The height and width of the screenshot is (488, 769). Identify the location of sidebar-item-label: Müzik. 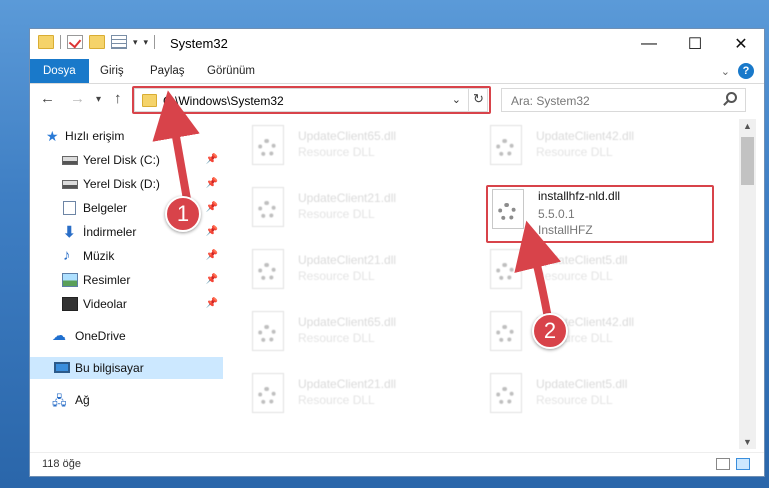
(99, 256).